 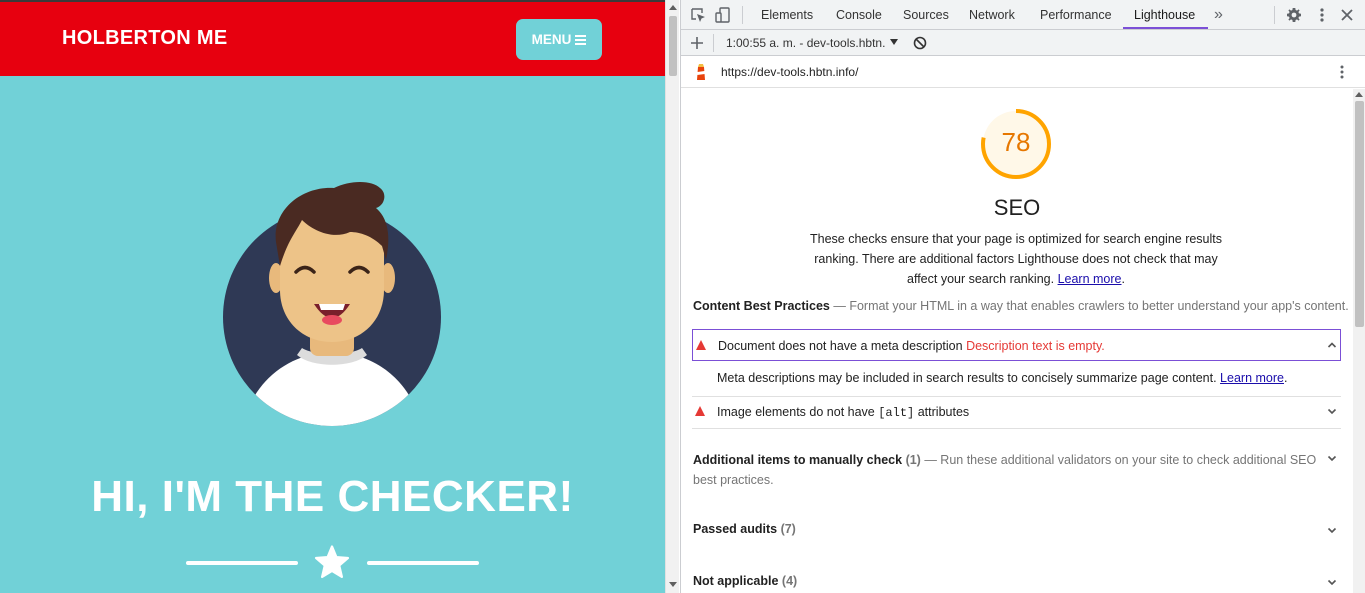 I want to click on report-selector-label: 1:00:55 a. m. - dev-tools.hbtn., so click(x=806, y=43).